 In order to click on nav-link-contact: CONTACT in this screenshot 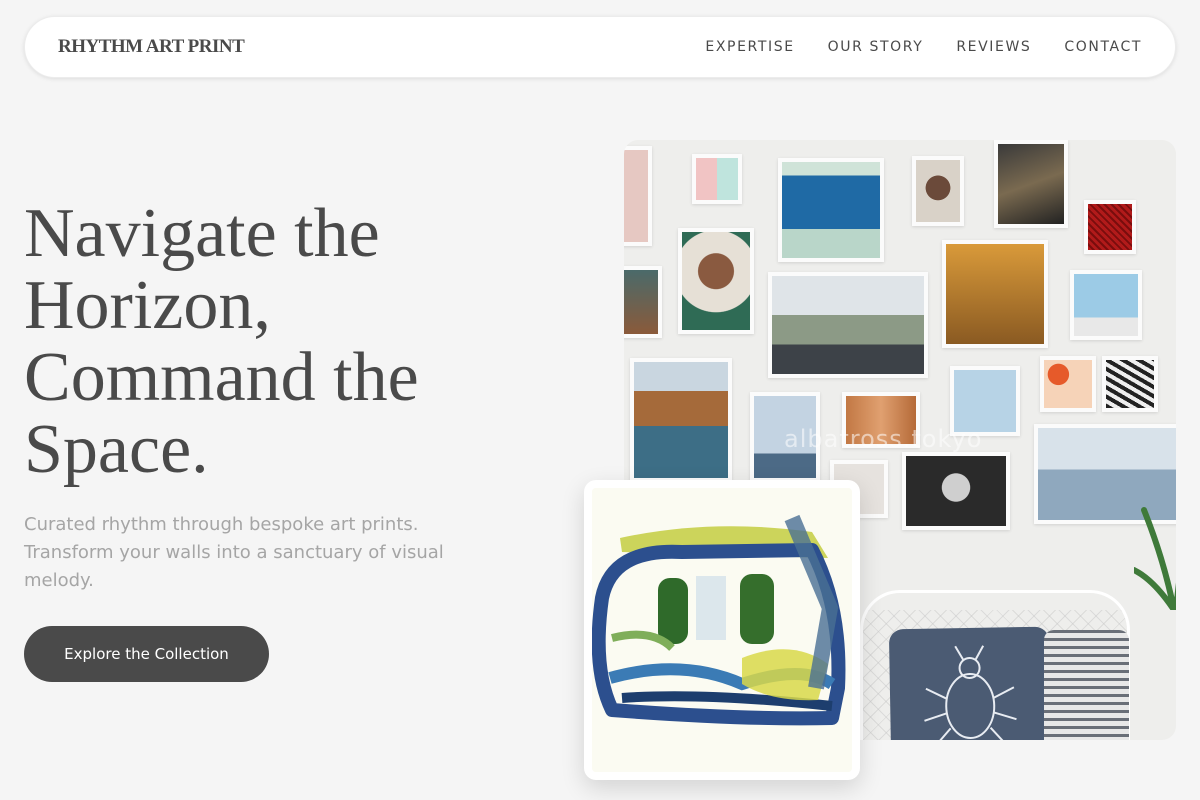, I will do `click(1103, 47)`.